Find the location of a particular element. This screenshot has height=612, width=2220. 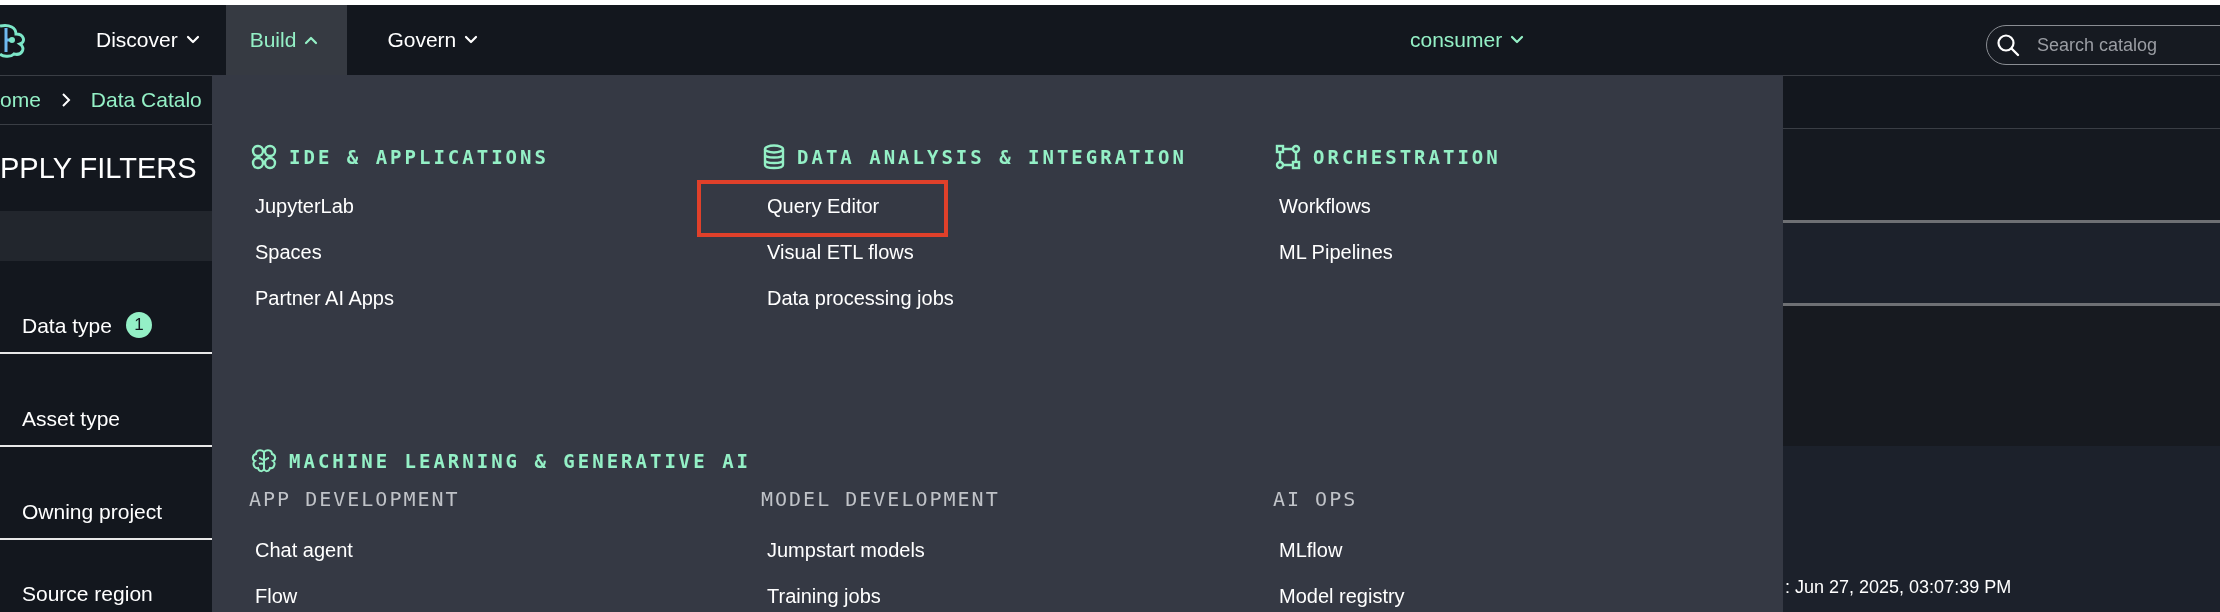

flow-icon is located at coordinates (1288, 157).